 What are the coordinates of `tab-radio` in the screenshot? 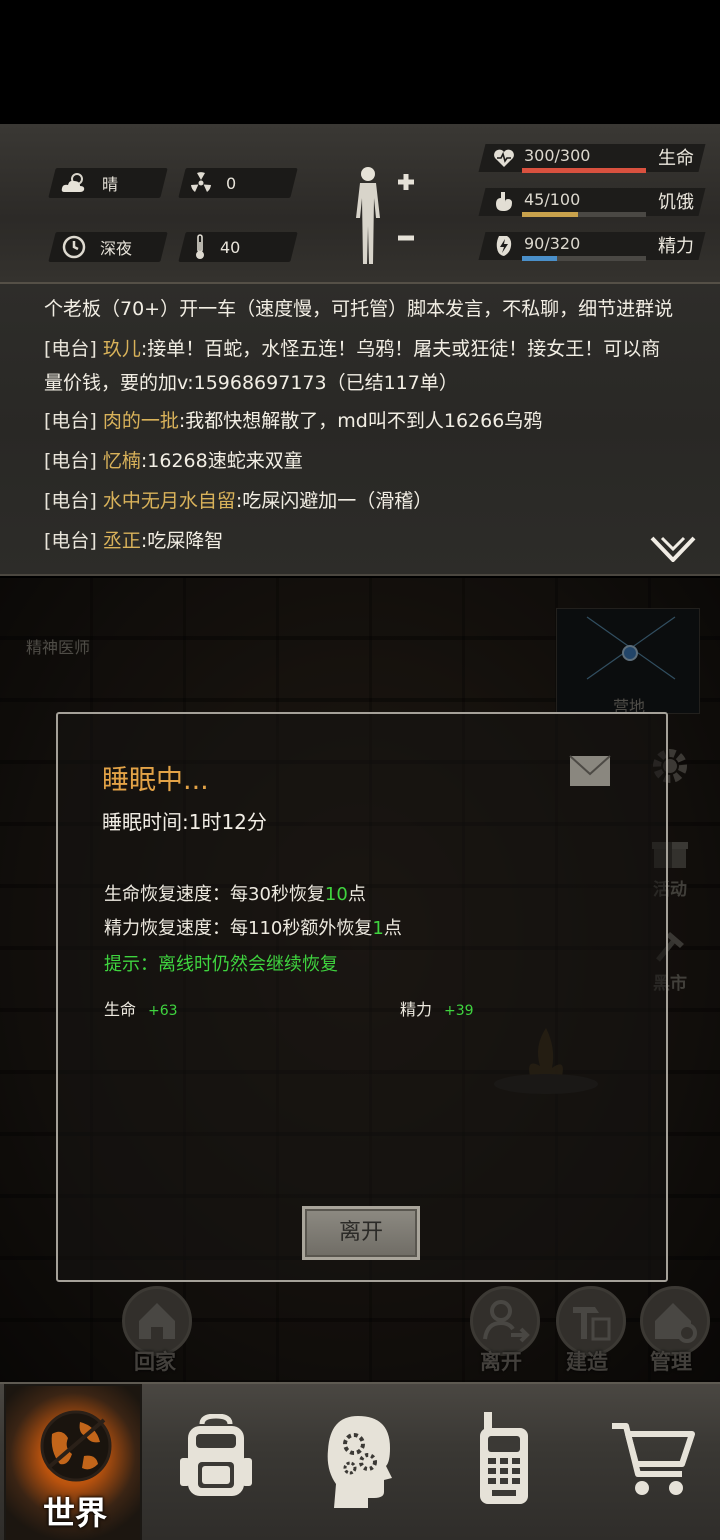 It's located at (503, 1462).